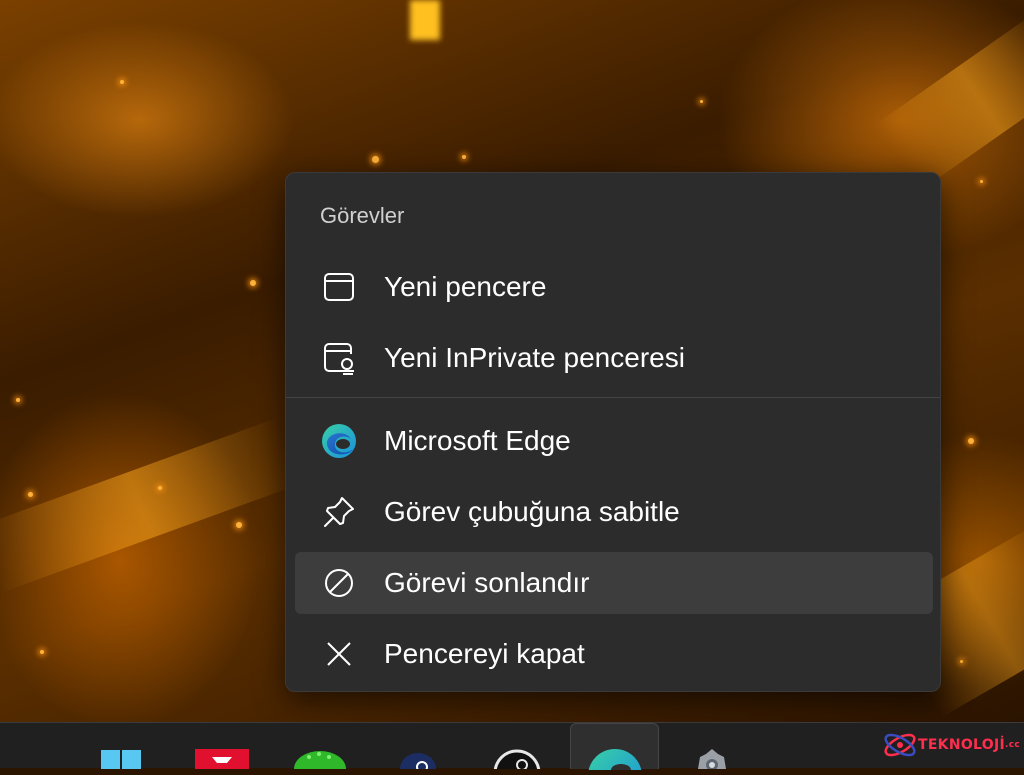 This screenshot has width=1024, height=775. I want to click on pin-icon, so click(339, 512).